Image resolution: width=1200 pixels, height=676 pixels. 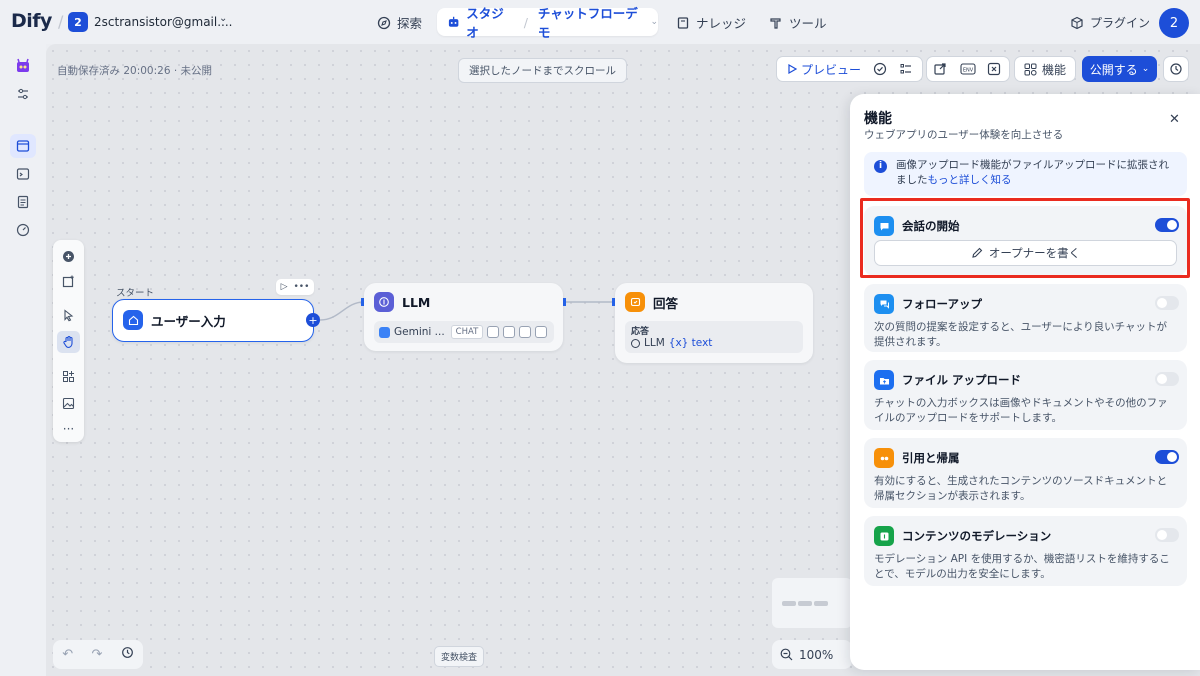 I want to click on feature-title: 引用と帰属, so click(x=931, y=458).